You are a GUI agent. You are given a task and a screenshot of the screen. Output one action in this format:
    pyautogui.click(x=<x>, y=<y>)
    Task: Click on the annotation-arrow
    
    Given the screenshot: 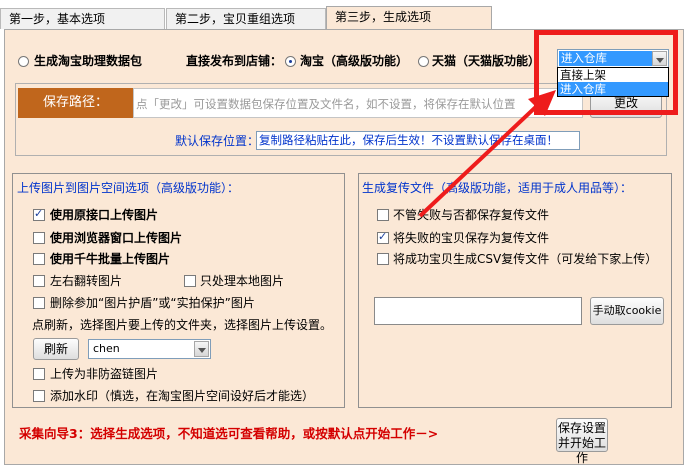 What is the action you would take?
    pyautogui.click(x=487, y=154)
    